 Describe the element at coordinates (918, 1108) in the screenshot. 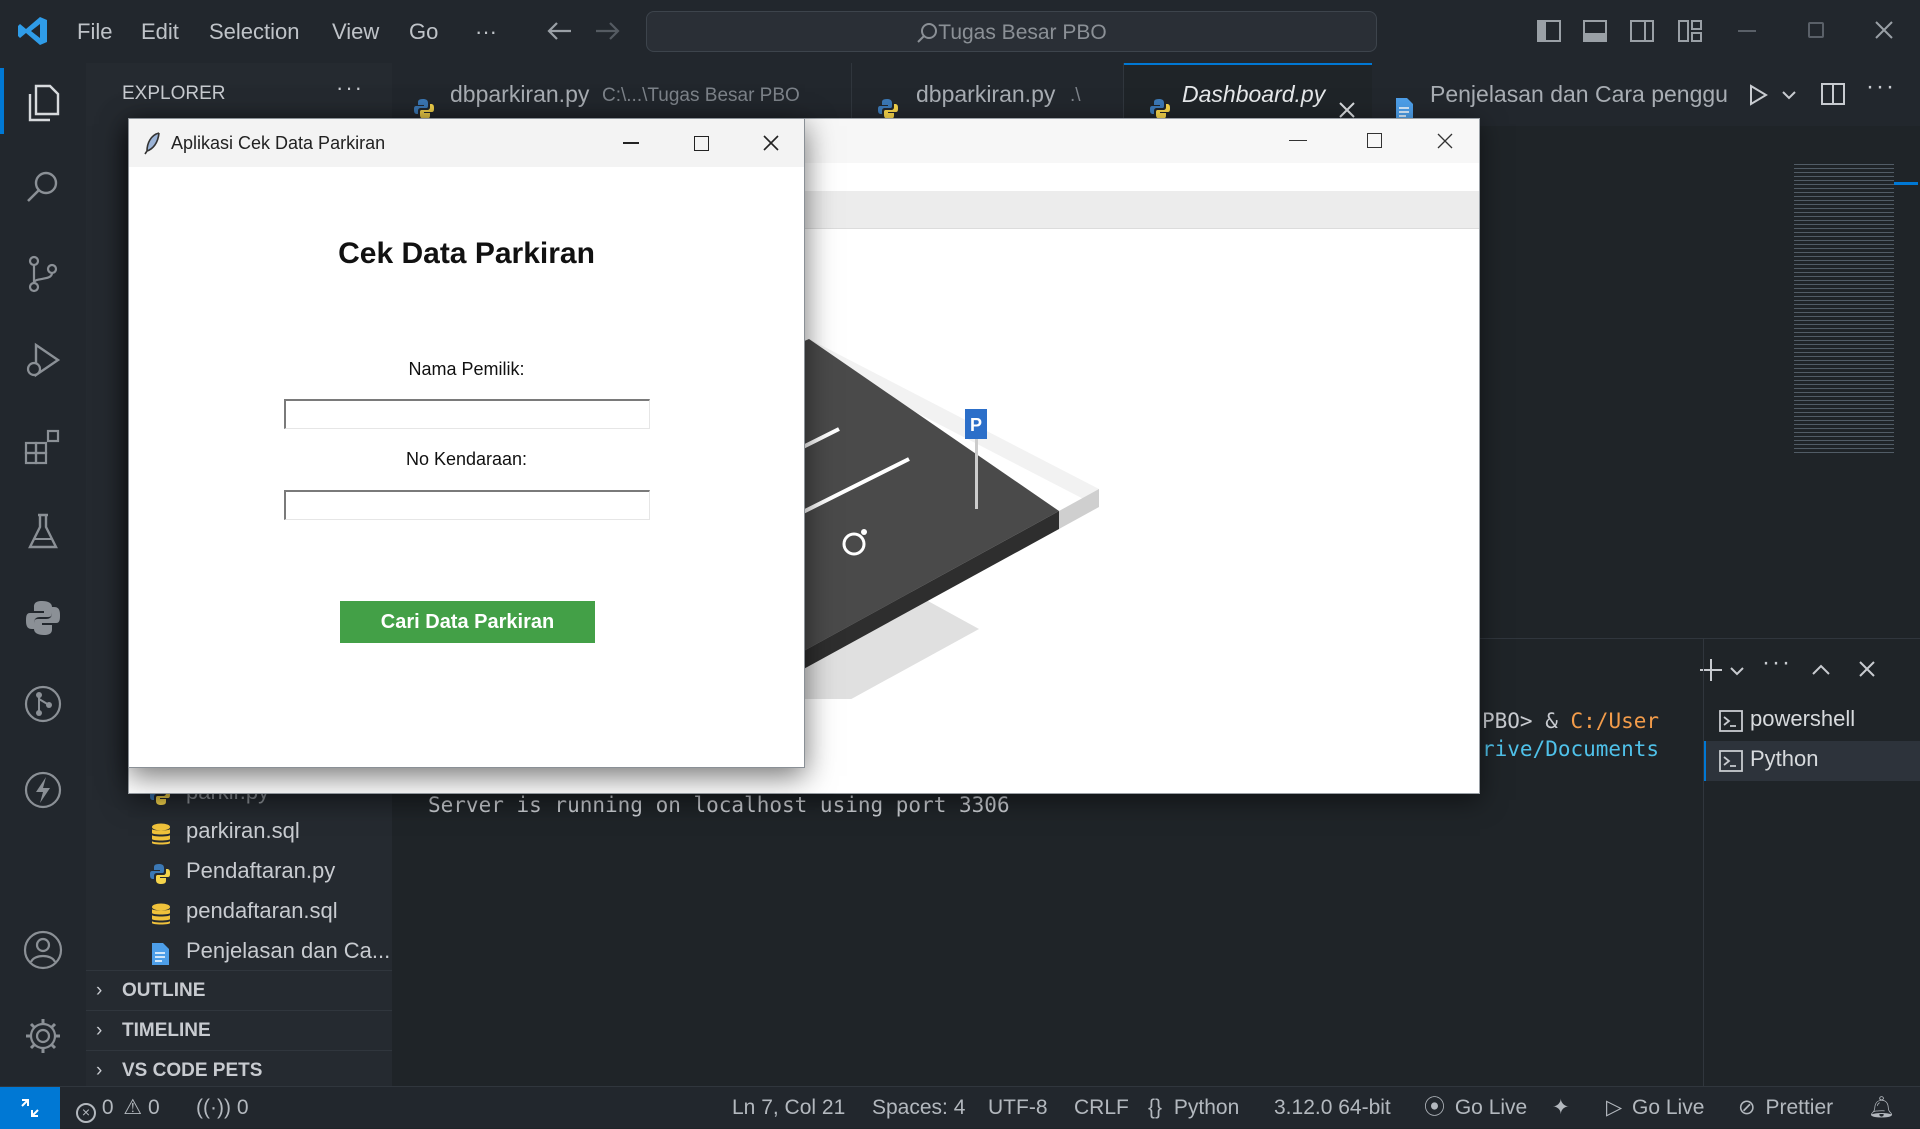

I see `indentation: Spaces: 4` at that location.